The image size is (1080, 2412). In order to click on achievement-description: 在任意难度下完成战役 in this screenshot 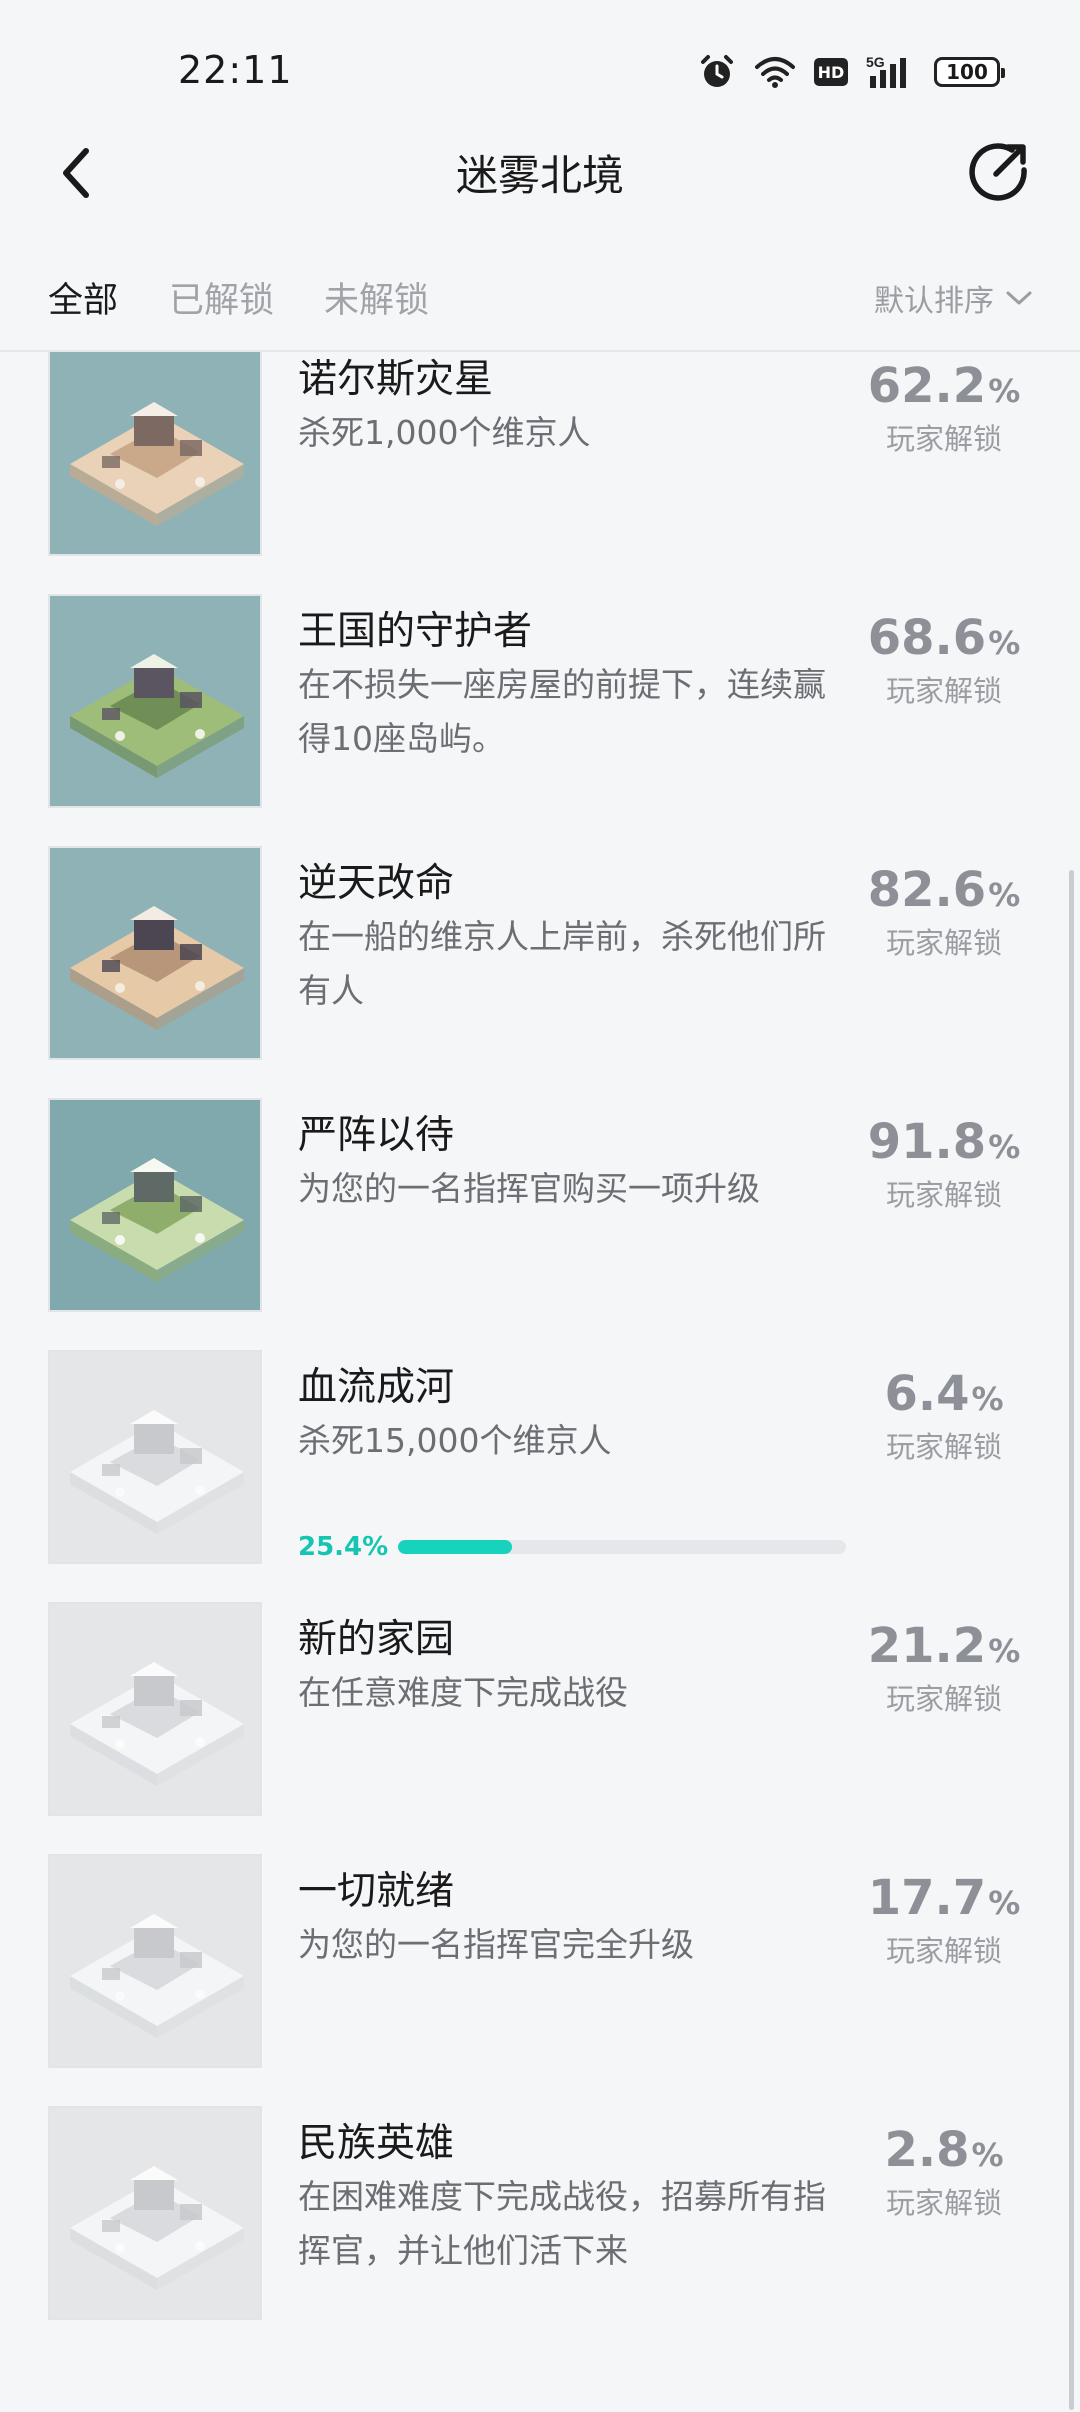, I will do `click(463, 1692)`.